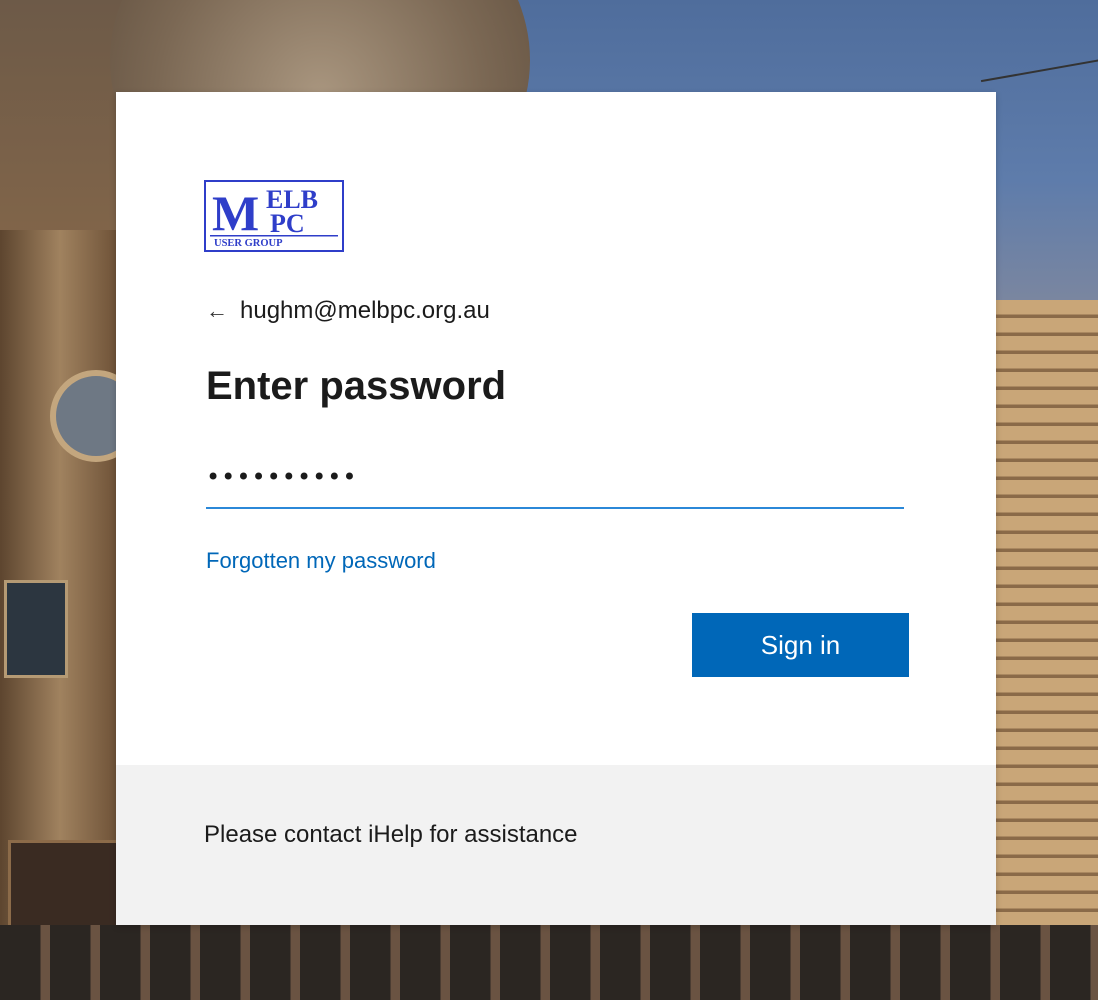 The width and height of the screenshot is (1098, 1000). Describe the element at coordinates (365, 310) in the screenshot. I see `identity-email: hughm@melbpc.org.au` at that location.